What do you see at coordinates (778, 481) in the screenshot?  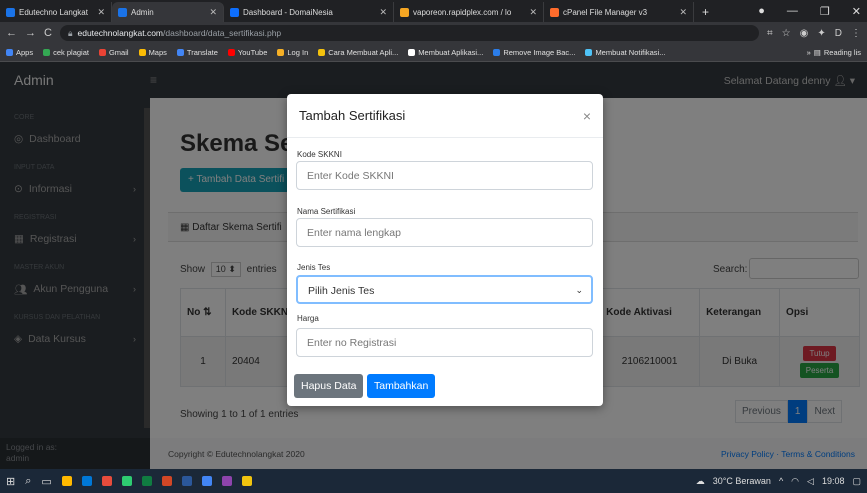 I see `system-tray: ☁ 30°C Berawan ^ ◠ ◁ 19:08 ▢` at bounding box center [778, 481].